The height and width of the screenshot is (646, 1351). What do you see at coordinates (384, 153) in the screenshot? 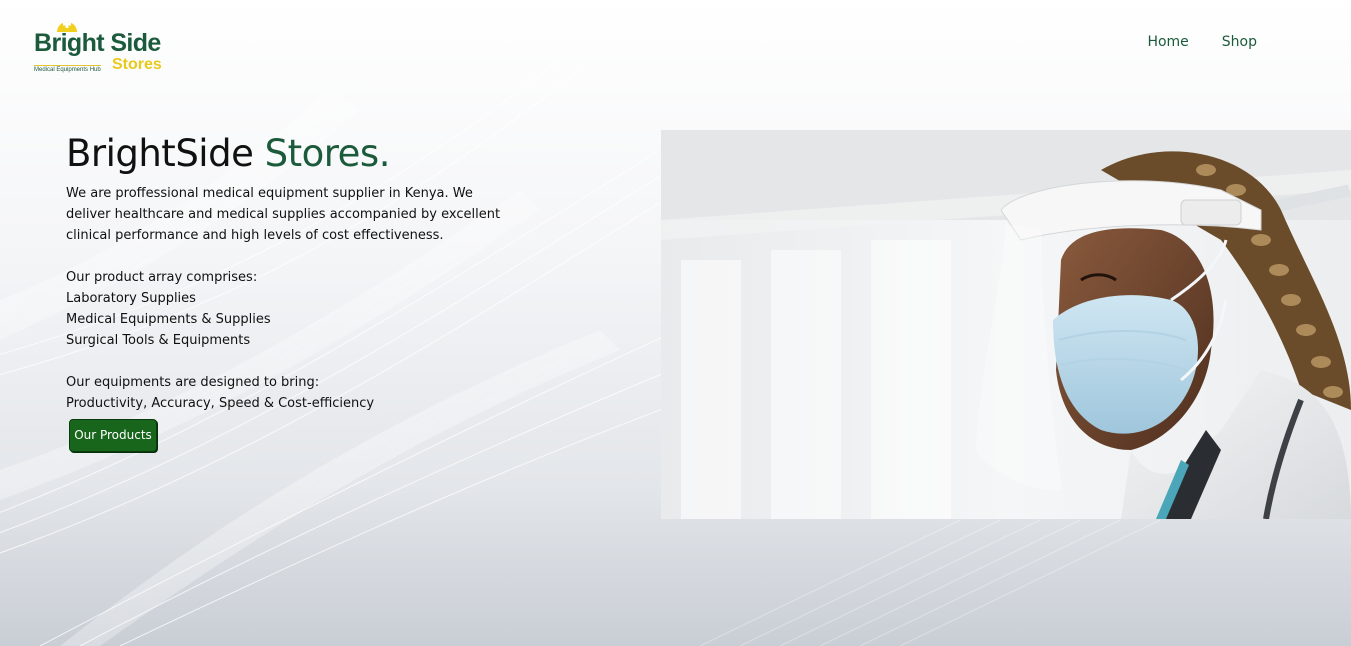
I see `hero-title-period: .` at bounding box center [384, 153].